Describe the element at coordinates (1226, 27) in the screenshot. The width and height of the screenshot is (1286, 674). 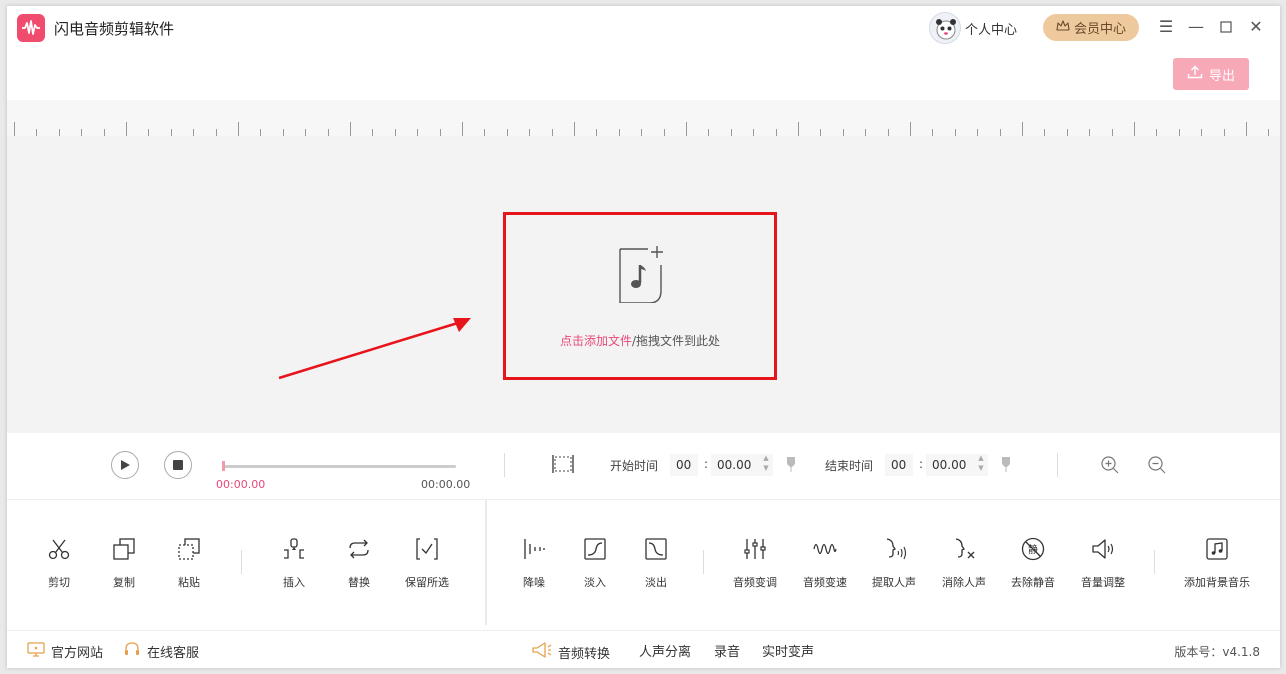
I see `maximize-icon` at that location.